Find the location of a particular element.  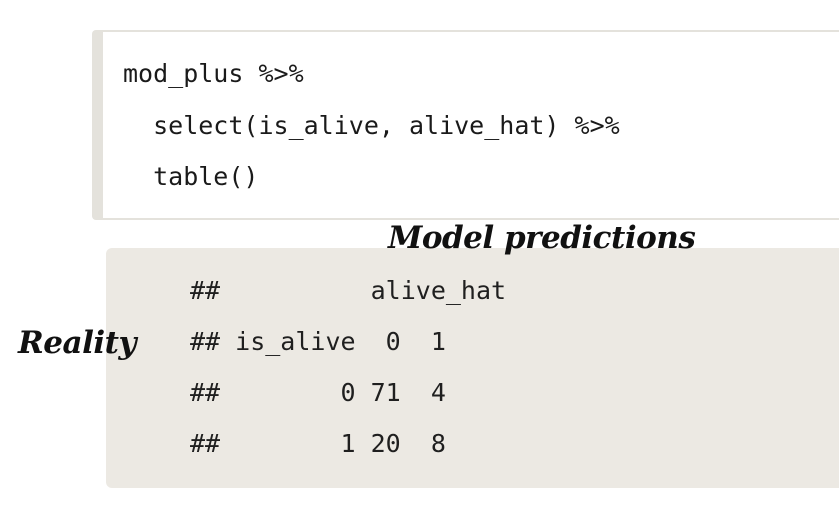

reality-annotation: Reality is located at coordinates (77, 343).